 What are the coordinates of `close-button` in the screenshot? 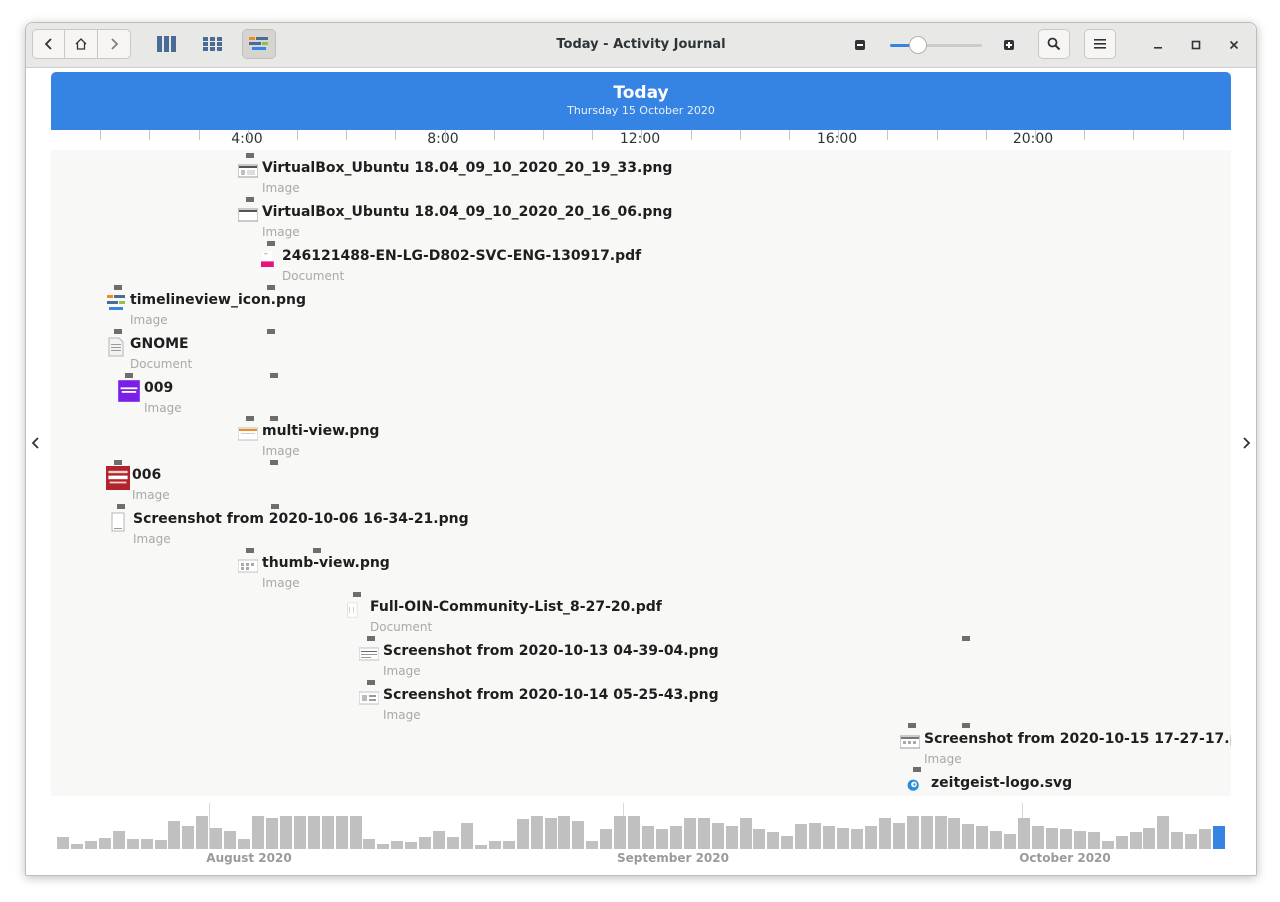 It's located at (1234, 45).